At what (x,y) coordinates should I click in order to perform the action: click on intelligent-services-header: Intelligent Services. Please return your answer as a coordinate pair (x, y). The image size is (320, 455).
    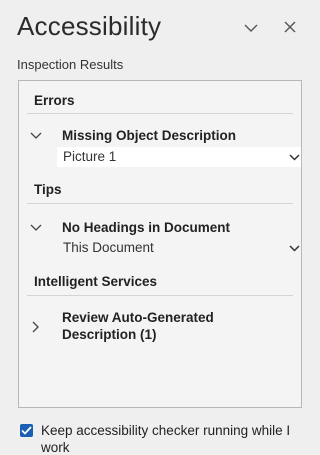
    Looking at the image, I should click on (96, 281).